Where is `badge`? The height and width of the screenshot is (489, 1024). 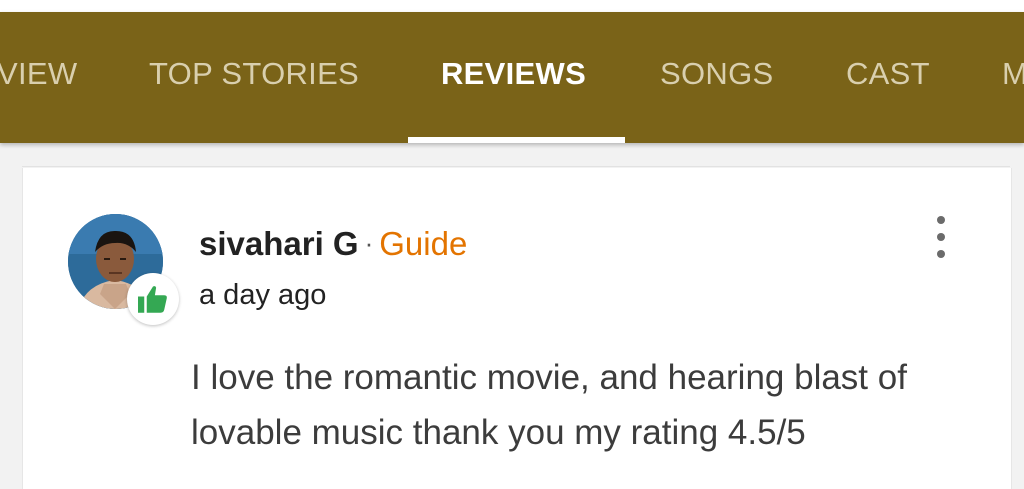
badge is located at coordinates (153, 299).